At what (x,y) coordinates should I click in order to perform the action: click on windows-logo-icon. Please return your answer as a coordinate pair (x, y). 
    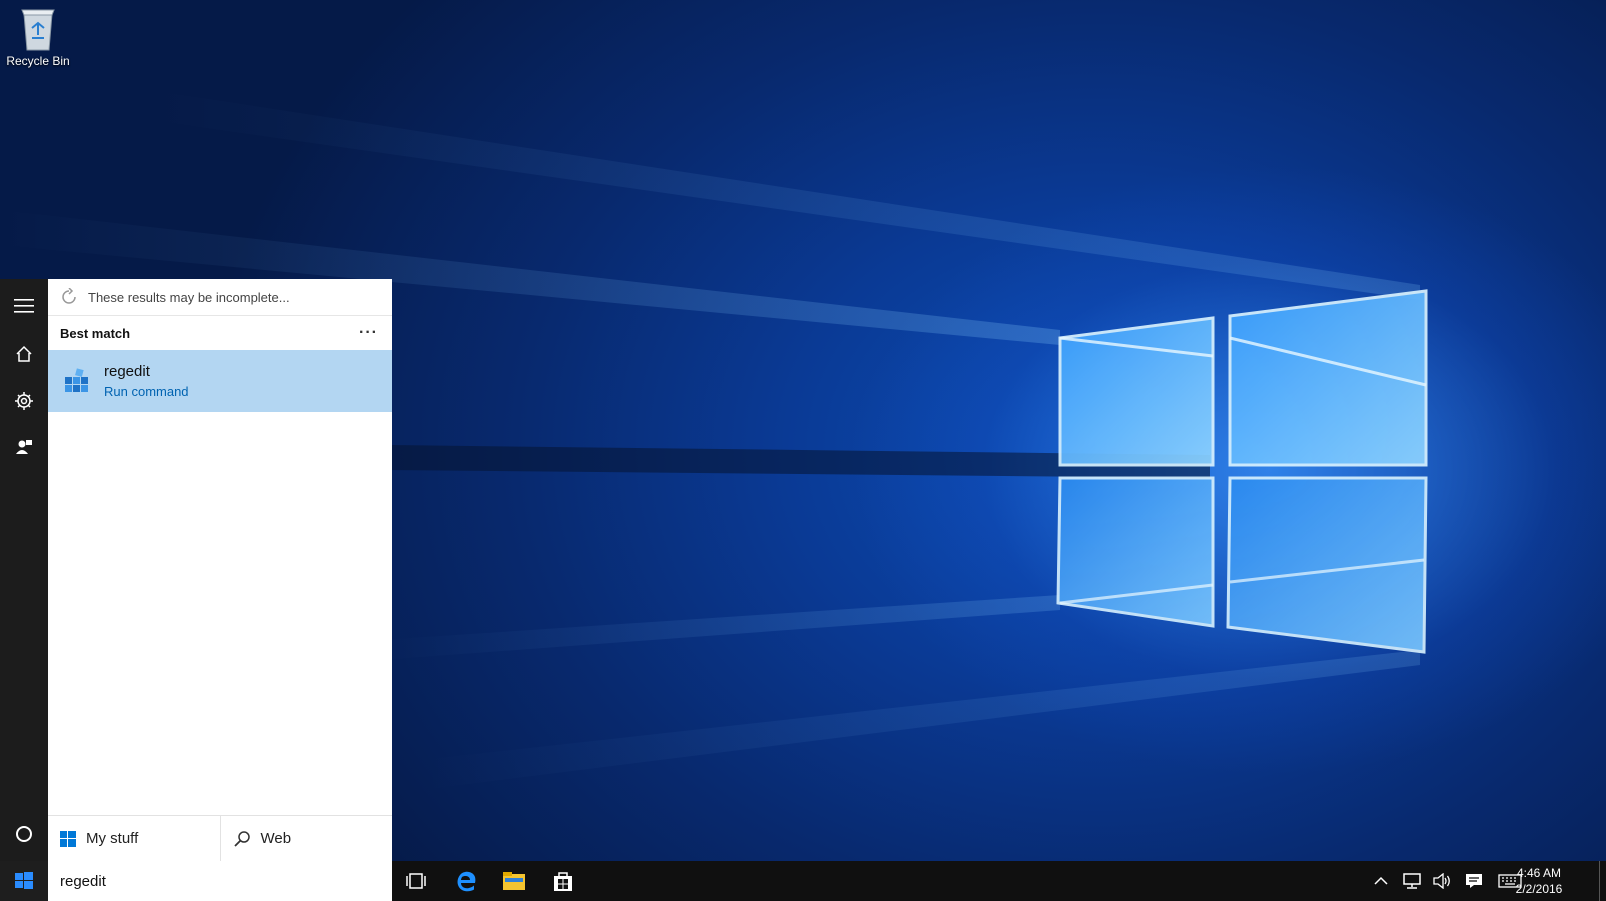
    Looking at the image, I should click on (68, 838).